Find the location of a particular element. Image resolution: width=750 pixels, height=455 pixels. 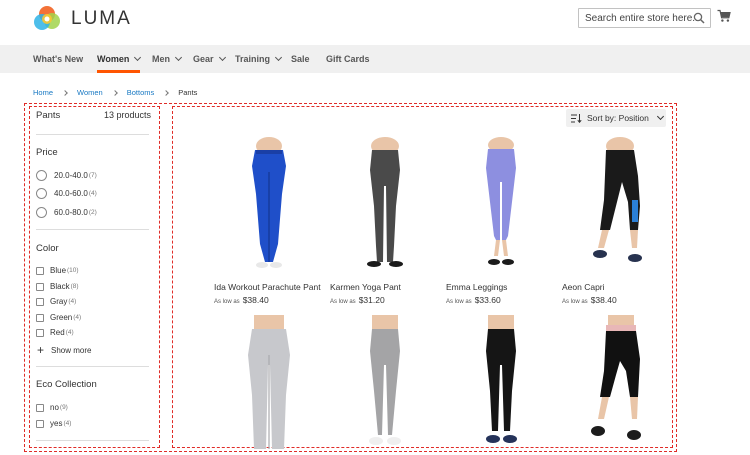

nav-item-label: Gear is located at coordinates (203, 59).